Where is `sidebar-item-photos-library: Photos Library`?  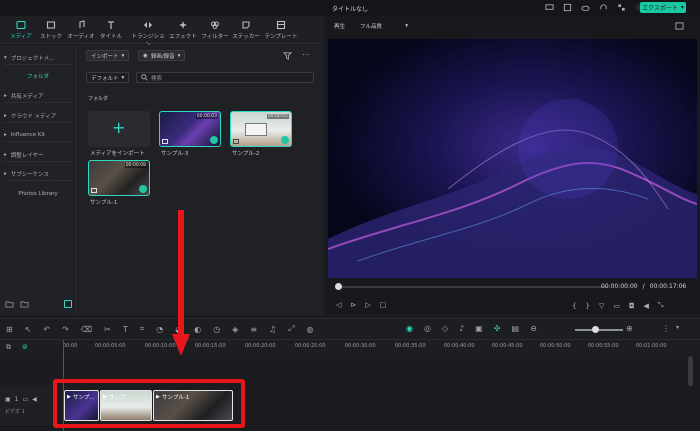 sidebar-item-photos-library: Photos Library is located at coordinates (38, 194).